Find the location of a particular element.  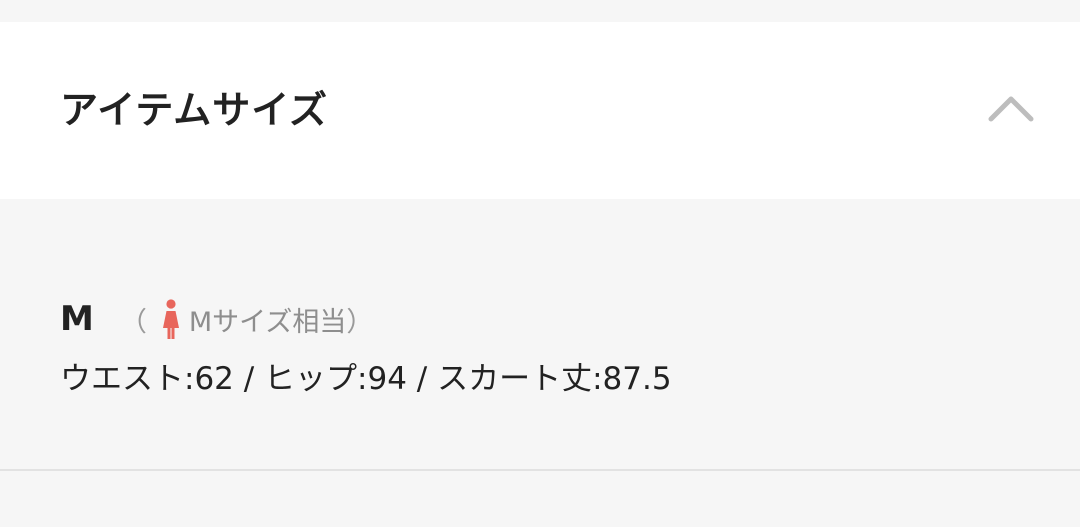

bottom-spacer is located at coordinates (540, 499).